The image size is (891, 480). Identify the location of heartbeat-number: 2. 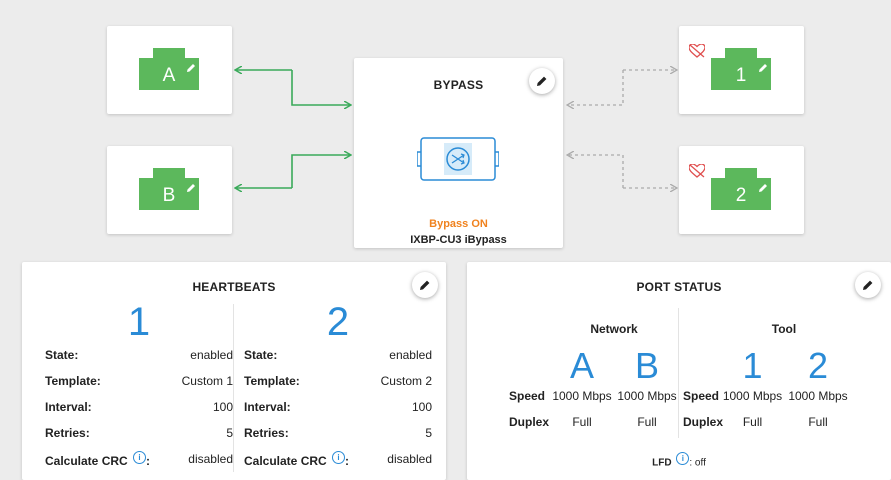
(338, 322).